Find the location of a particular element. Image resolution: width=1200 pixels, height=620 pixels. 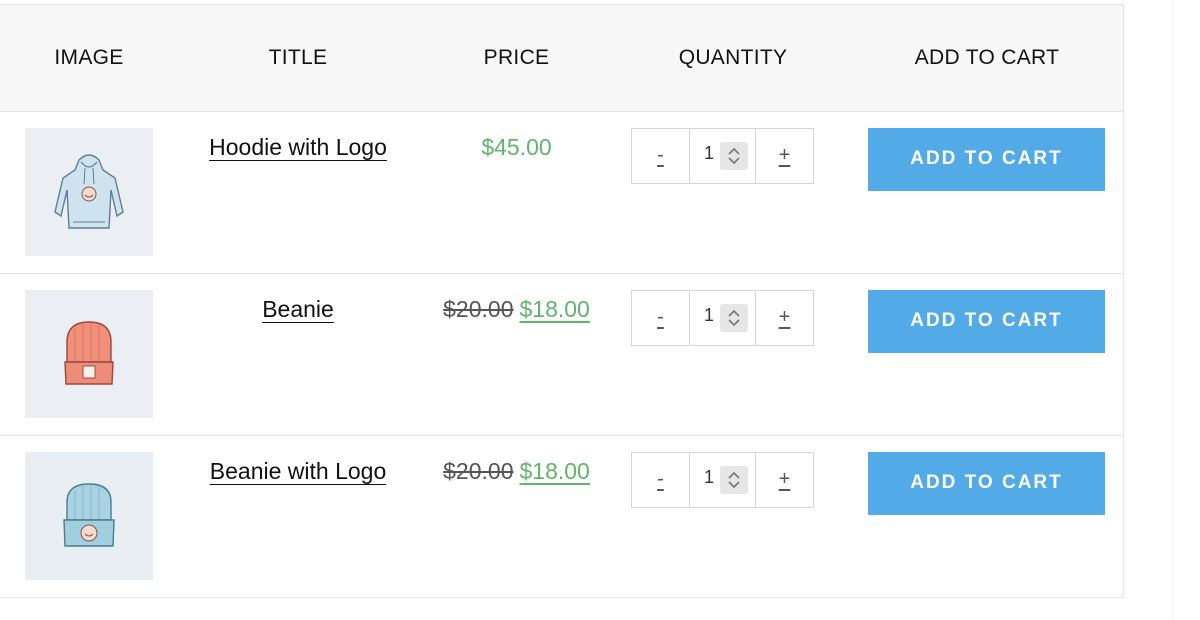

product-image-beanie is located at coordinates (89, 353).